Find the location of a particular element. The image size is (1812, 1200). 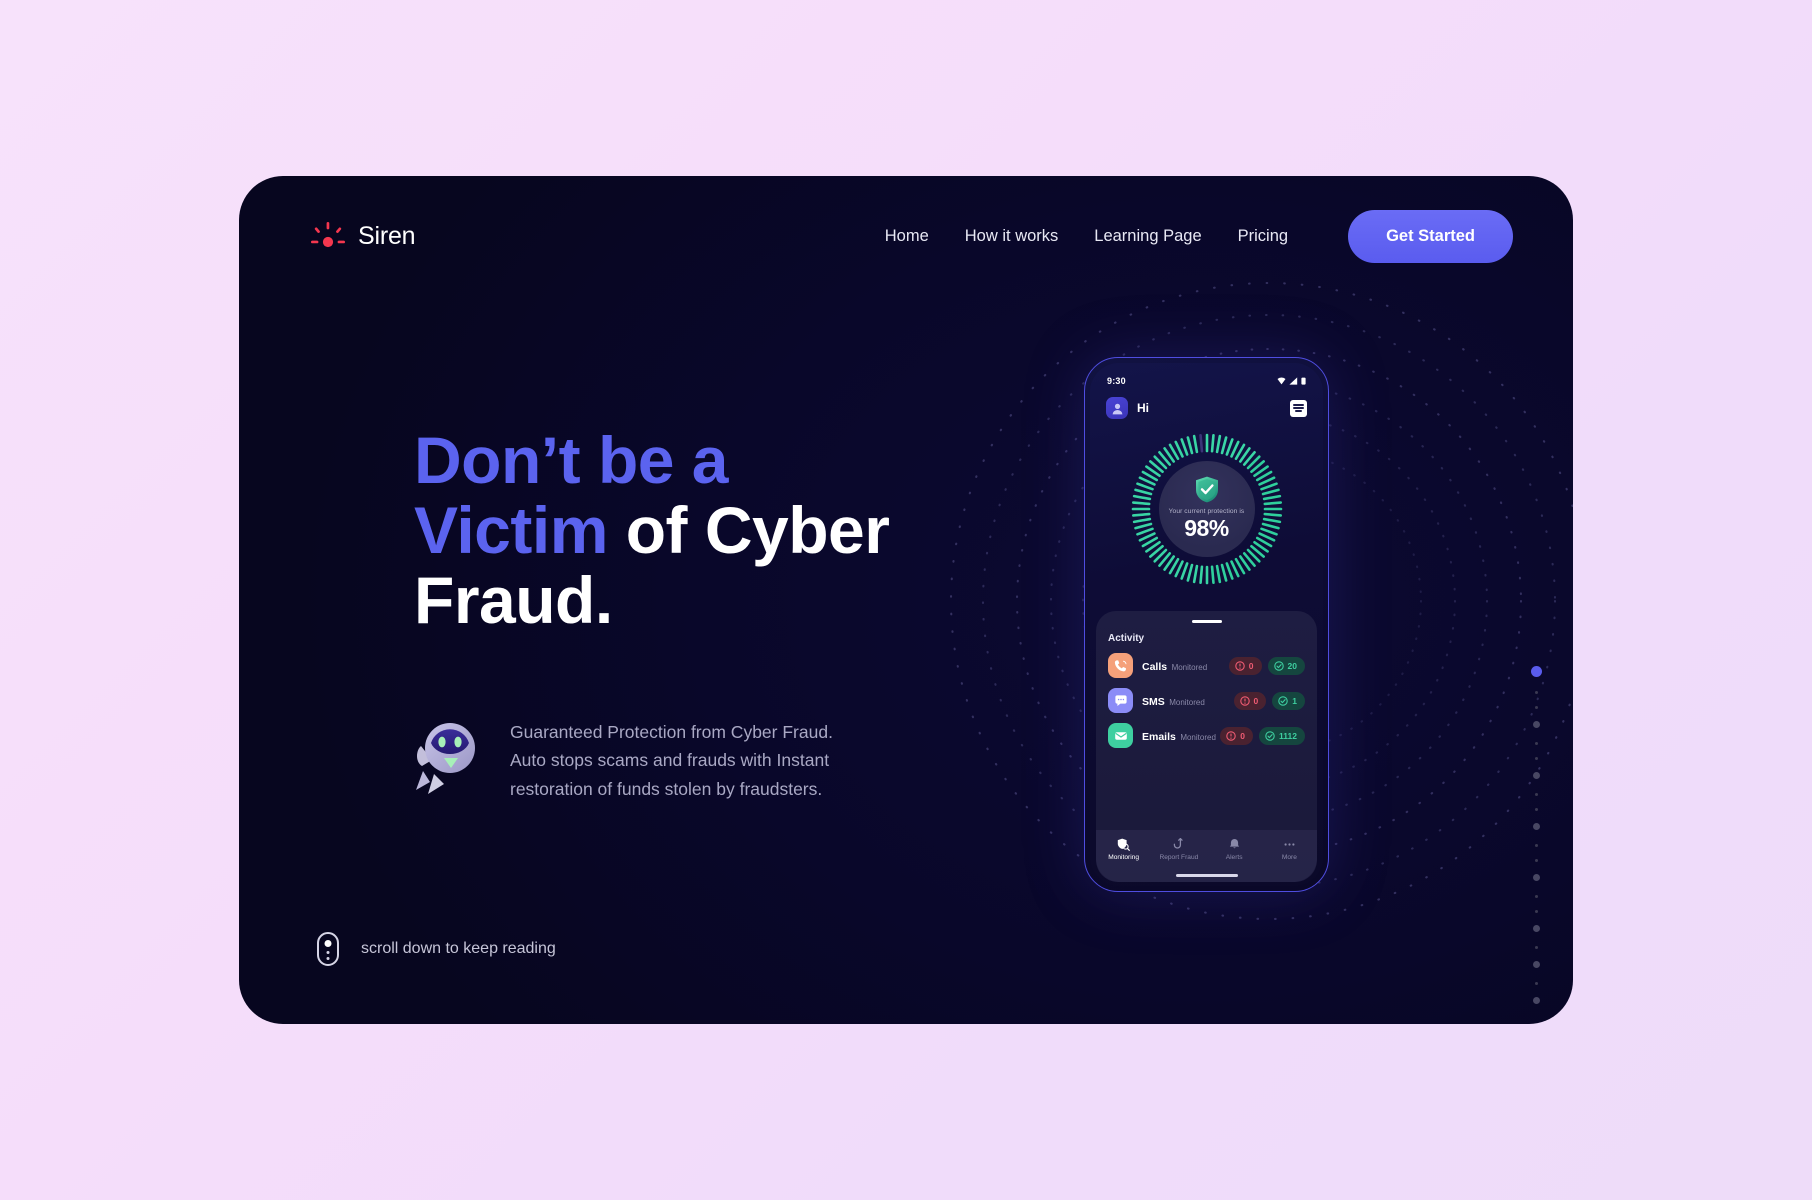

gauge-caption: Your current protection is is located at coordinates (1206, 512).